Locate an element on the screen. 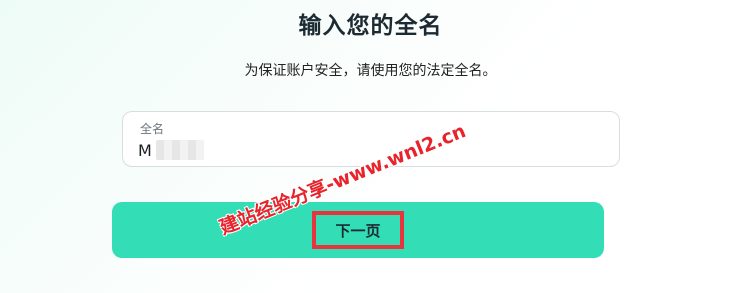  next-page-button: 下一页 is located at coordinates (358, 230).